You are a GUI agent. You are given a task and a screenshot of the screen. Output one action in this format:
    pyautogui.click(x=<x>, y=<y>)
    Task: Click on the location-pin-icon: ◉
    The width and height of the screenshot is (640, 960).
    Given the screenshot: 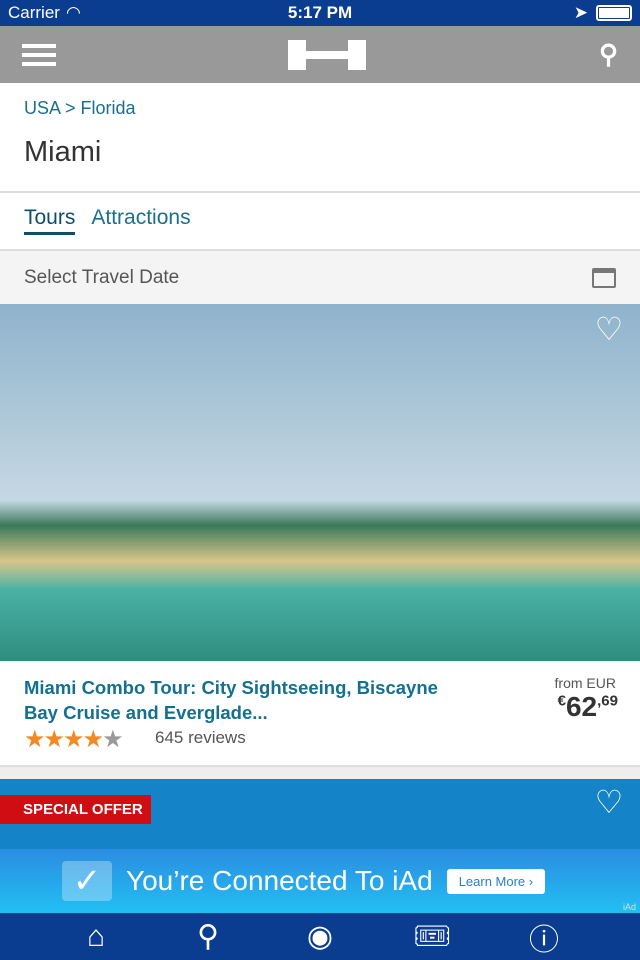 What is the action you would take?
    pyautogui.click(x=320, y=936)
    